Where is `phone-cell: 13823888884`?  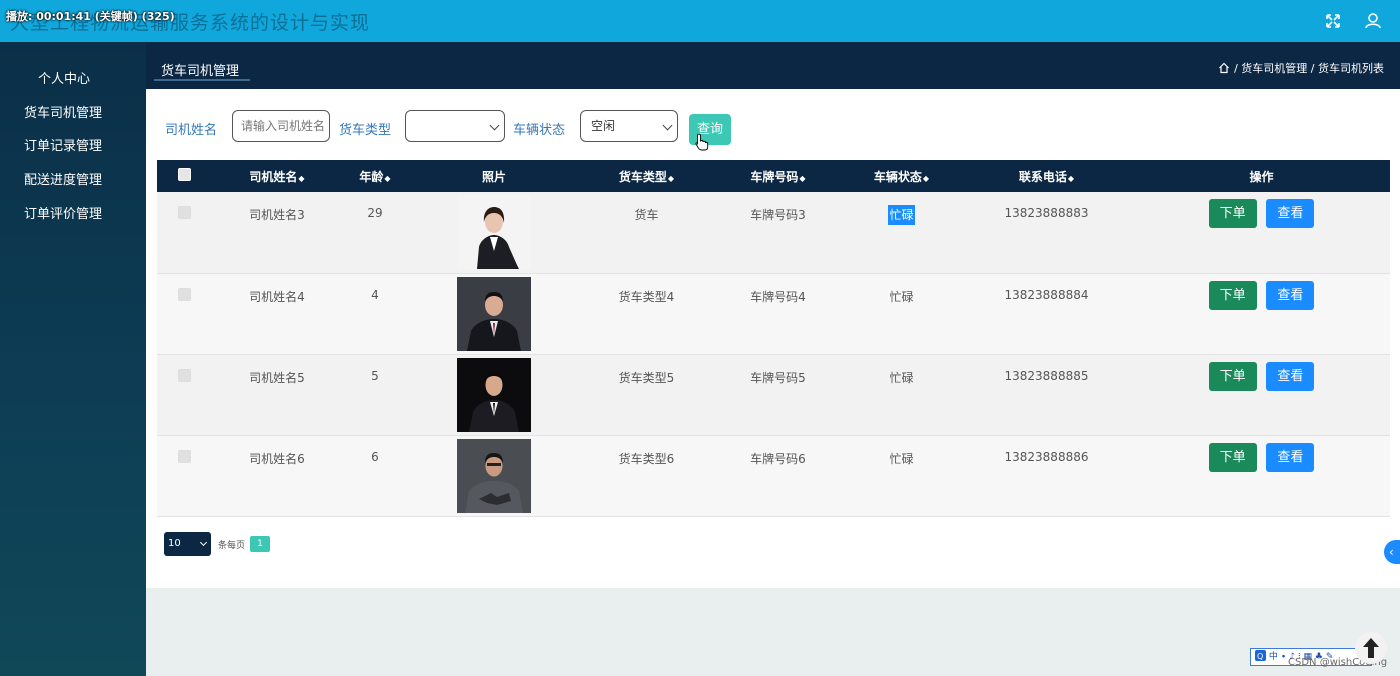
phone-cell: 13823888884 is located at coordinates (1046, 314).